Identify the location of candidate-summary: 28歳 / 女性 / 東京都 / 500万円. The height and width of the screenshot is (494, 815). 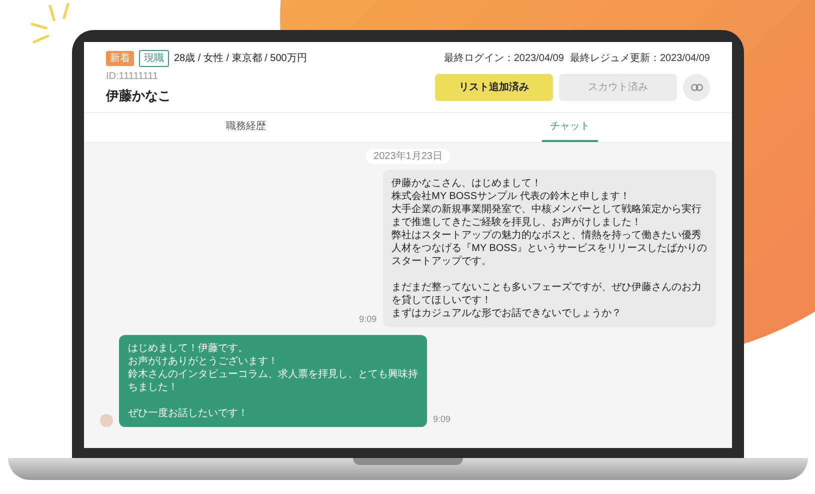
(240, 59).